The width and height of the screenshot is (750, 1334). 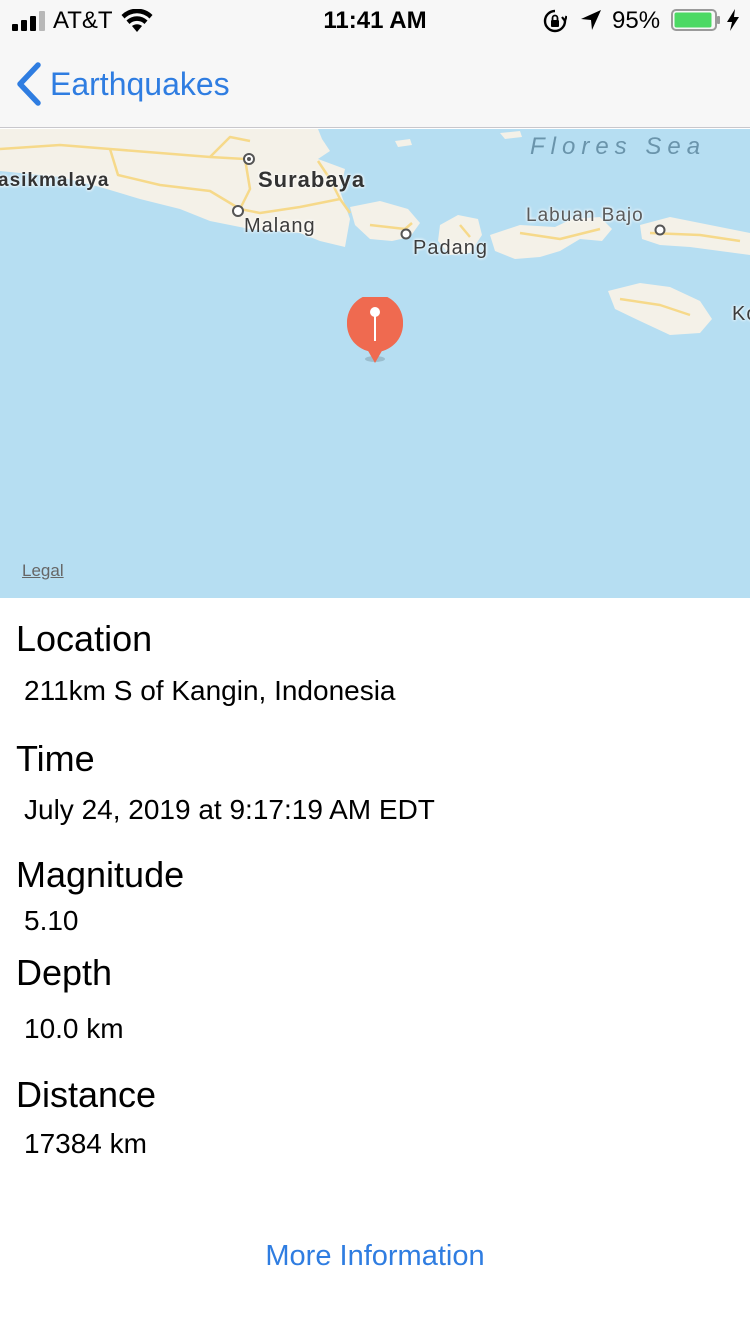 I want to click on distance-value: 17384 km, so click(x=85, y=1143).